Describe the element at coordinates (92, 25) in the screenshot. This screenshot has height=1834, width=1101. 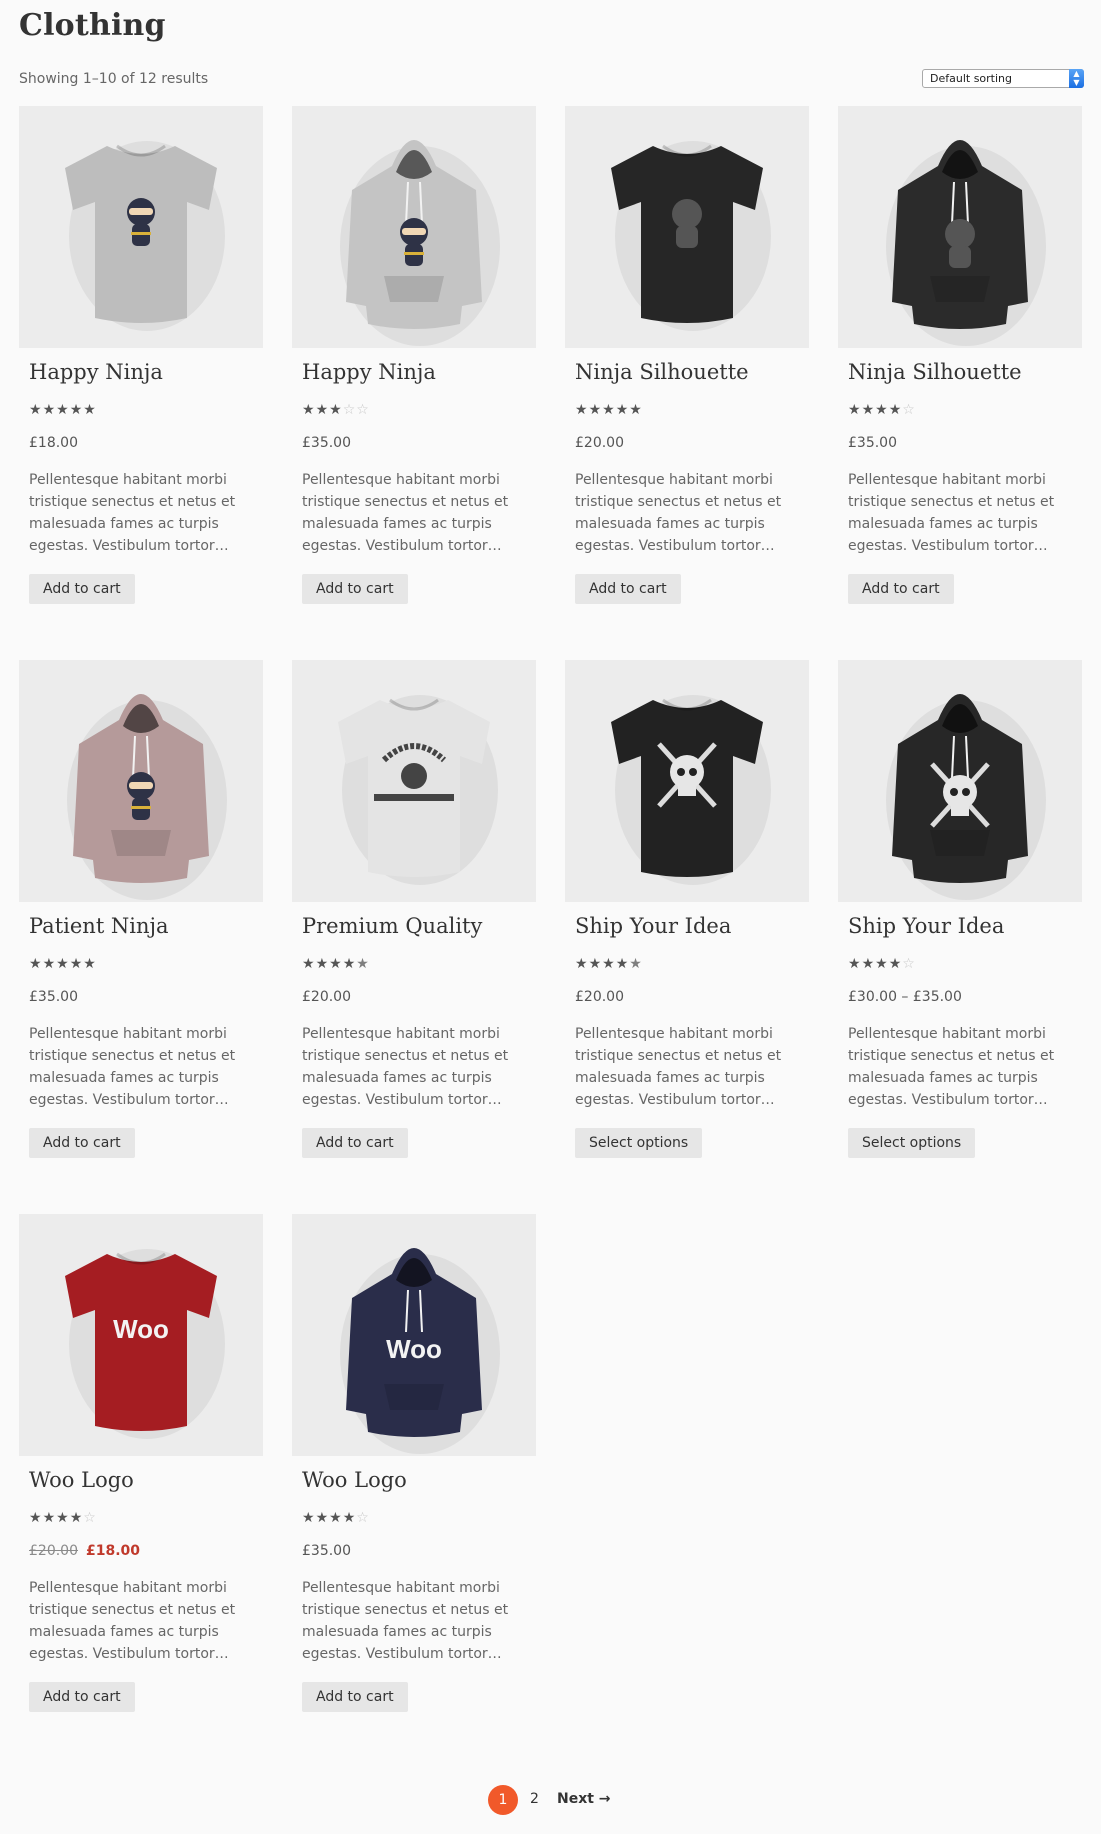
I see `page-title: Clothing` at that location.